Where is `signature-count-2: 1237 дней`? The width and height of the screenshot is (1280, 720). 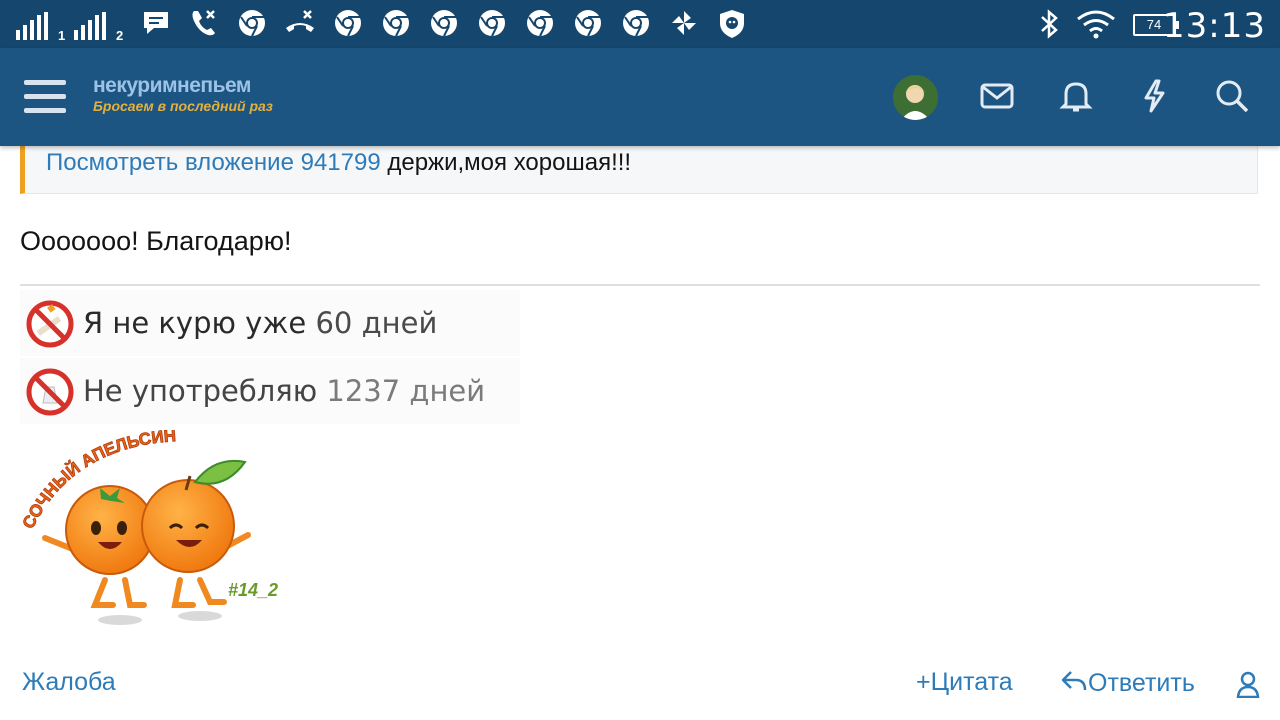 signature-count-2: 1237 дней is located at coordinates (406, 391).